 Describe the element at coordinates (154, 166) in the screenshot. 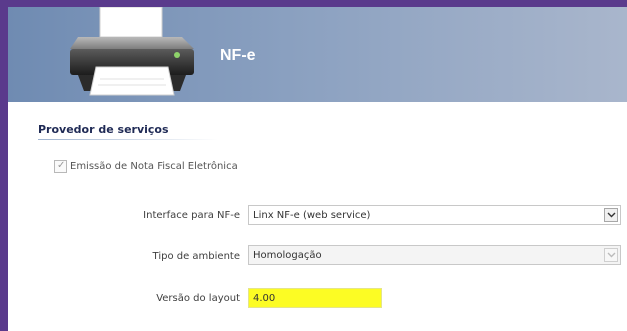

I see `nfe-emission-label: Emissão de Nota Fiscal Eletrônica` at that location.